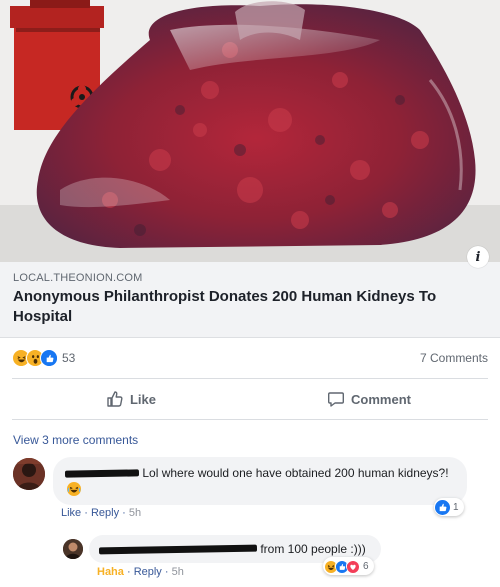 The height and width of the screenshot is (587, 500). I want to click on laughing-emoji-icon, so click(74, 489).